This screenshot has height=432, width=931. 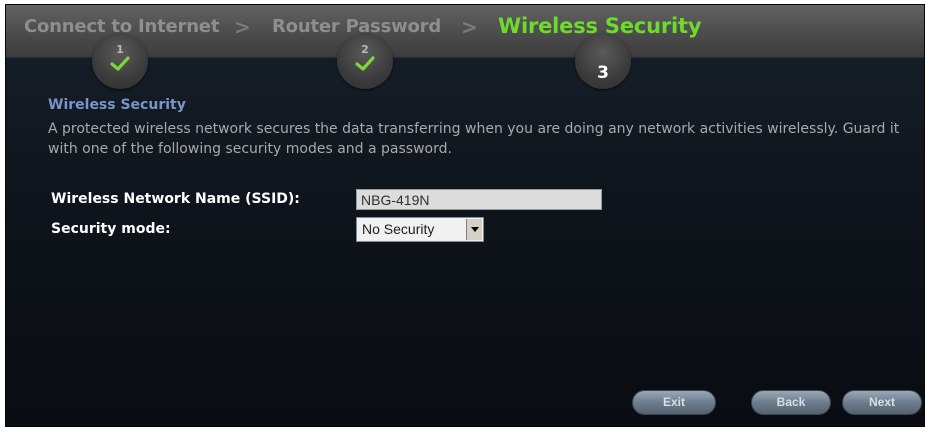 I want to click on section-title: Wireless Security, so click(x=117, y=105).